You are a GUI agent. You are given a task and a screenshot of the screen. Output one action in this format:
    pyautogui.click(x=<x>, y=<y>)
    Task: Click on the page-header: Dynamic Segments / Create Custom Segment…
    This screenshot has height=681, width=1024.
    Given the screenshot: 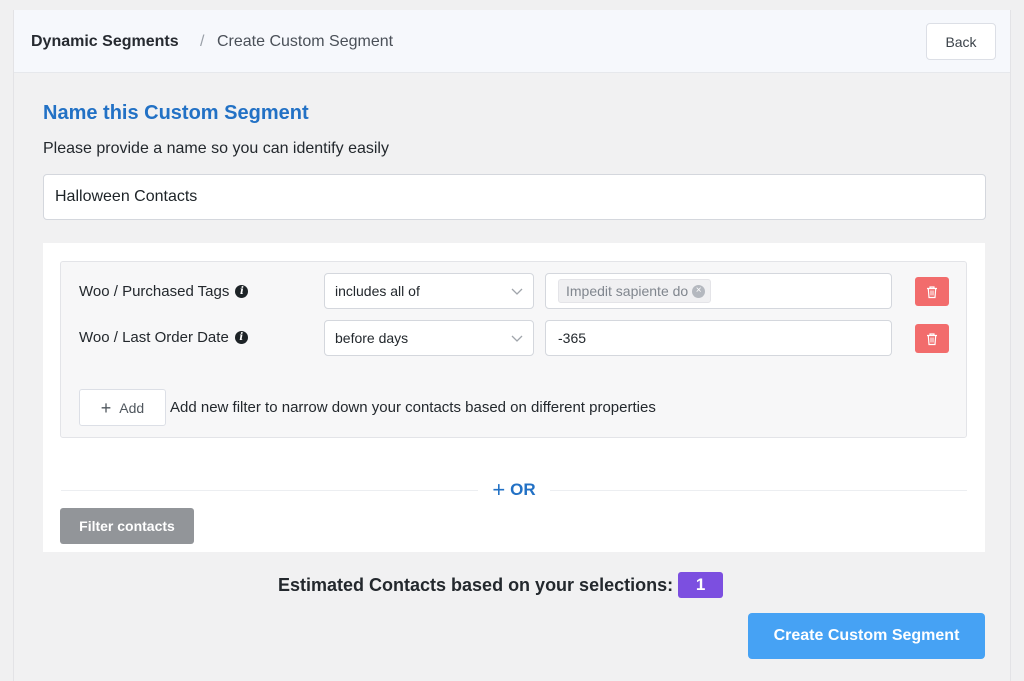 What is the action you would take?
    pyautogui.click(x=512, y=41)
    